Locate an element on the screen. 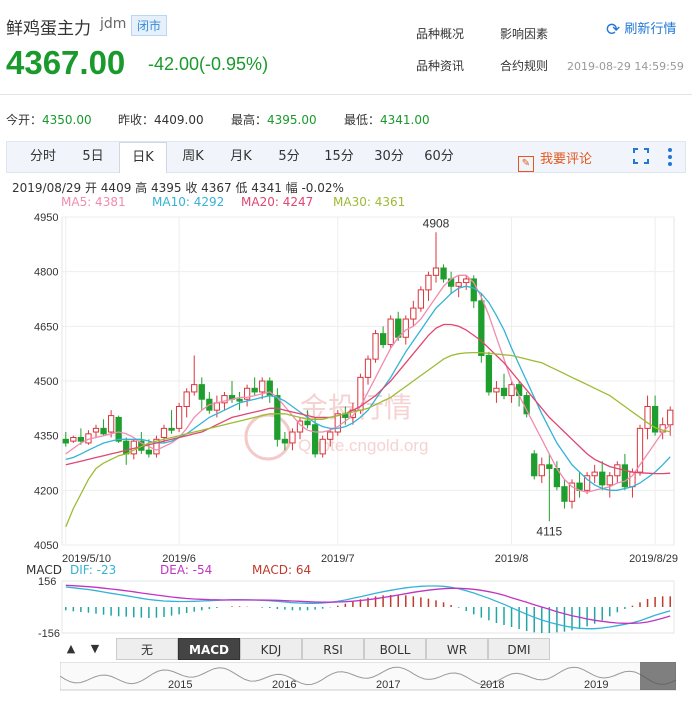 The height and width of the screenshot is (705, 692). refresh-button: ⟳ 刷新行情 is located at coordinates (641, 29).